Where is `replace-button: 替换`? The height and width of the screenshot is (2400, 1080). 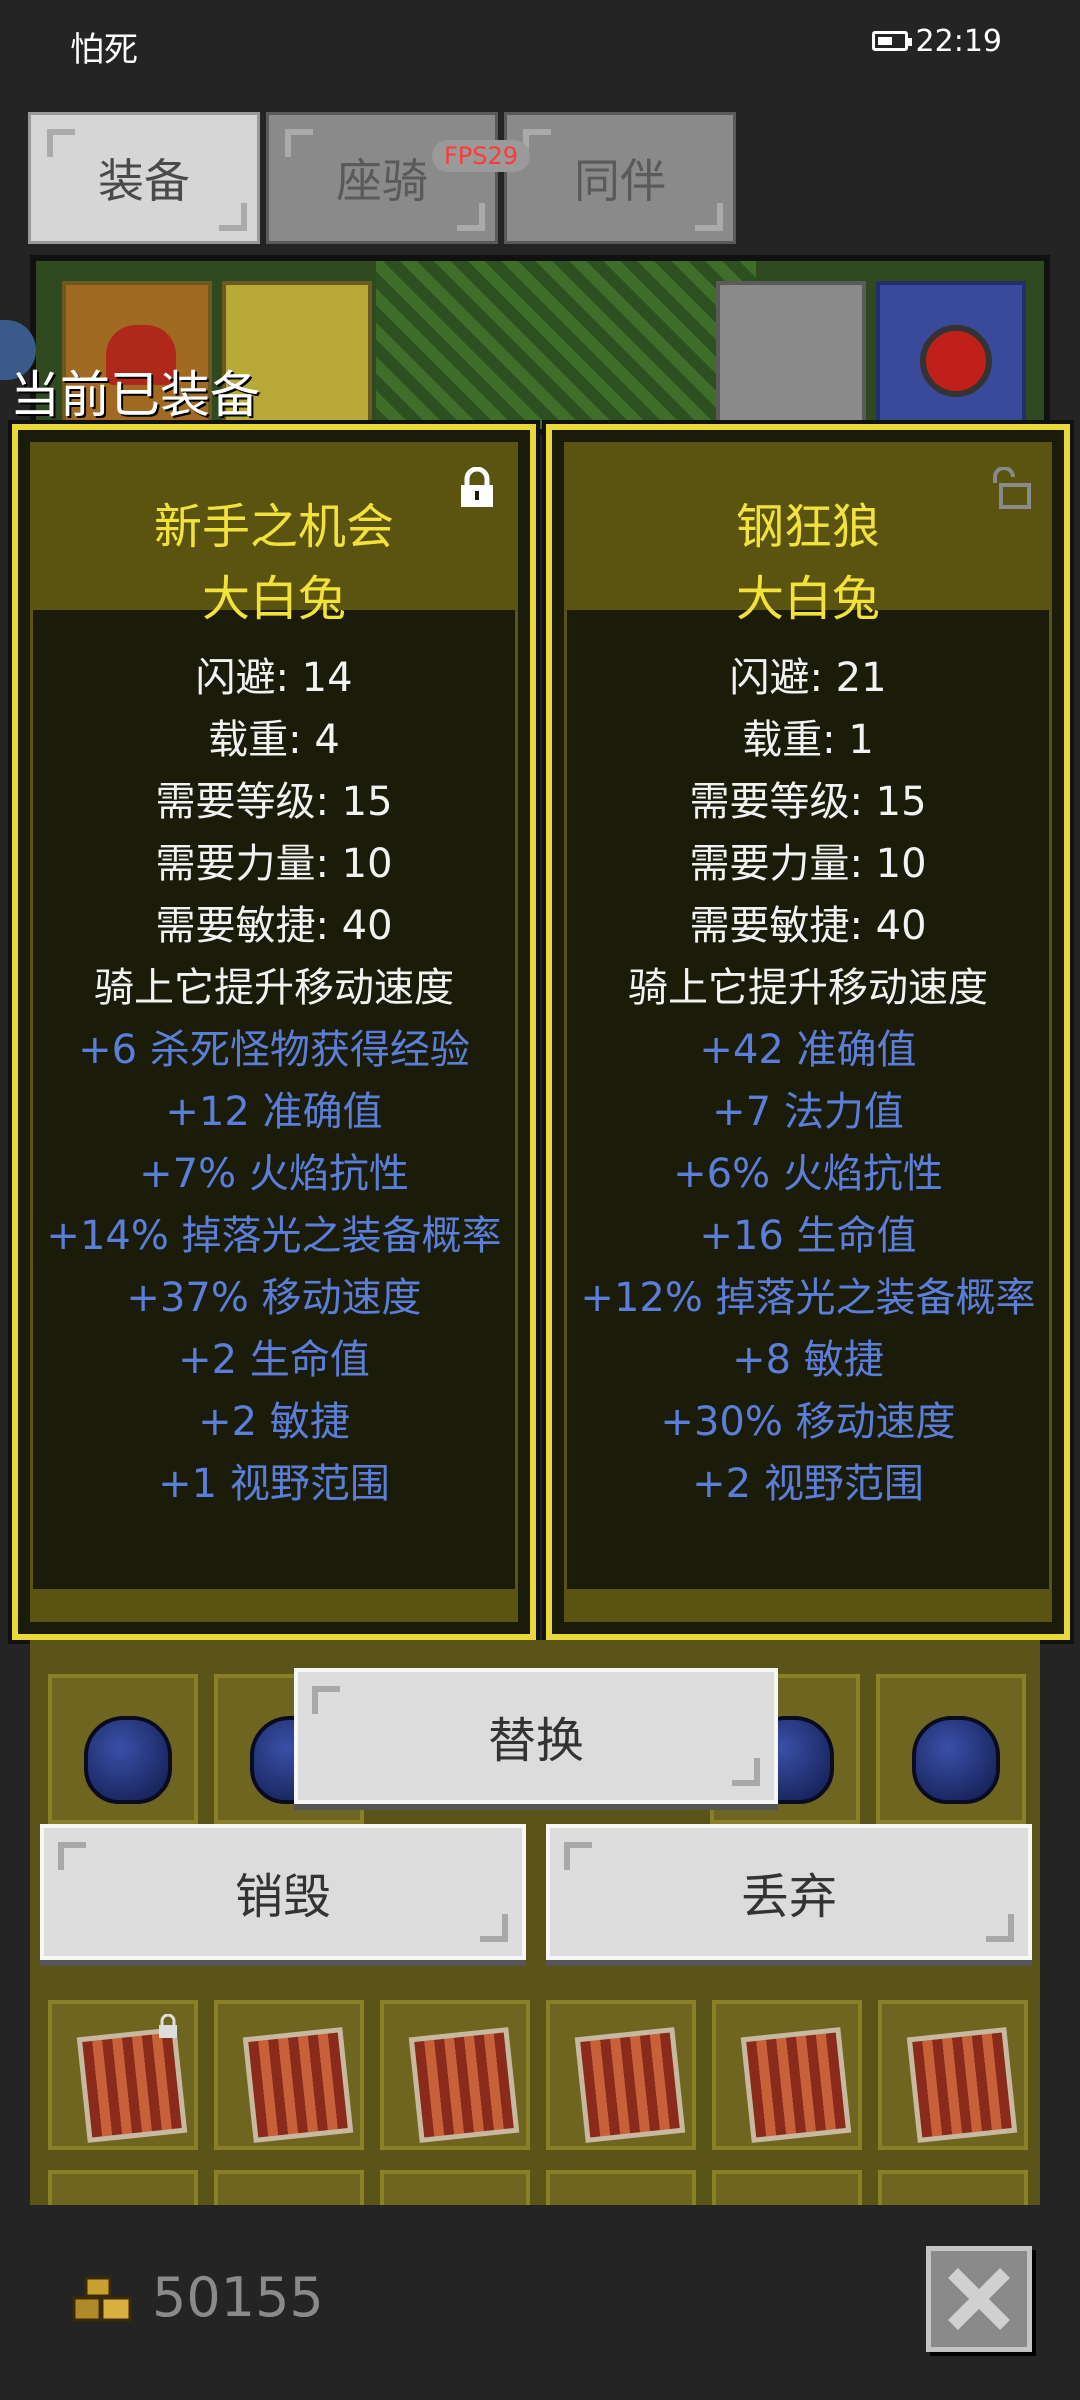 replace-button: 替换 is located at coordinates (536, 1736).